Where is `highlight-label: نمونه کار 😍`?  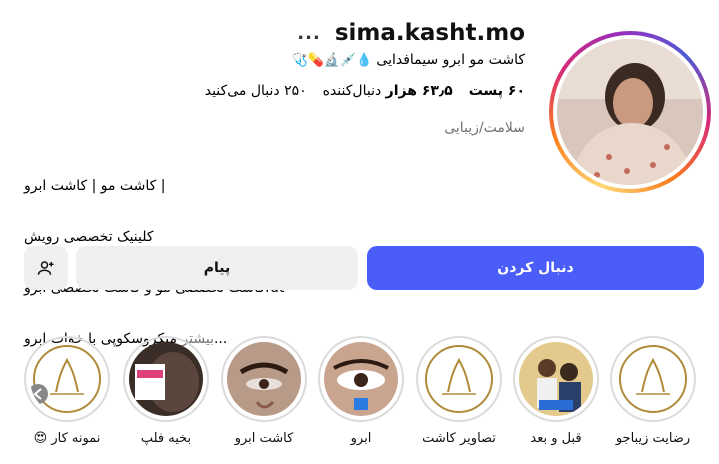
highlight-label: نمونه کار 😍 is located at coordinates (67, 438).